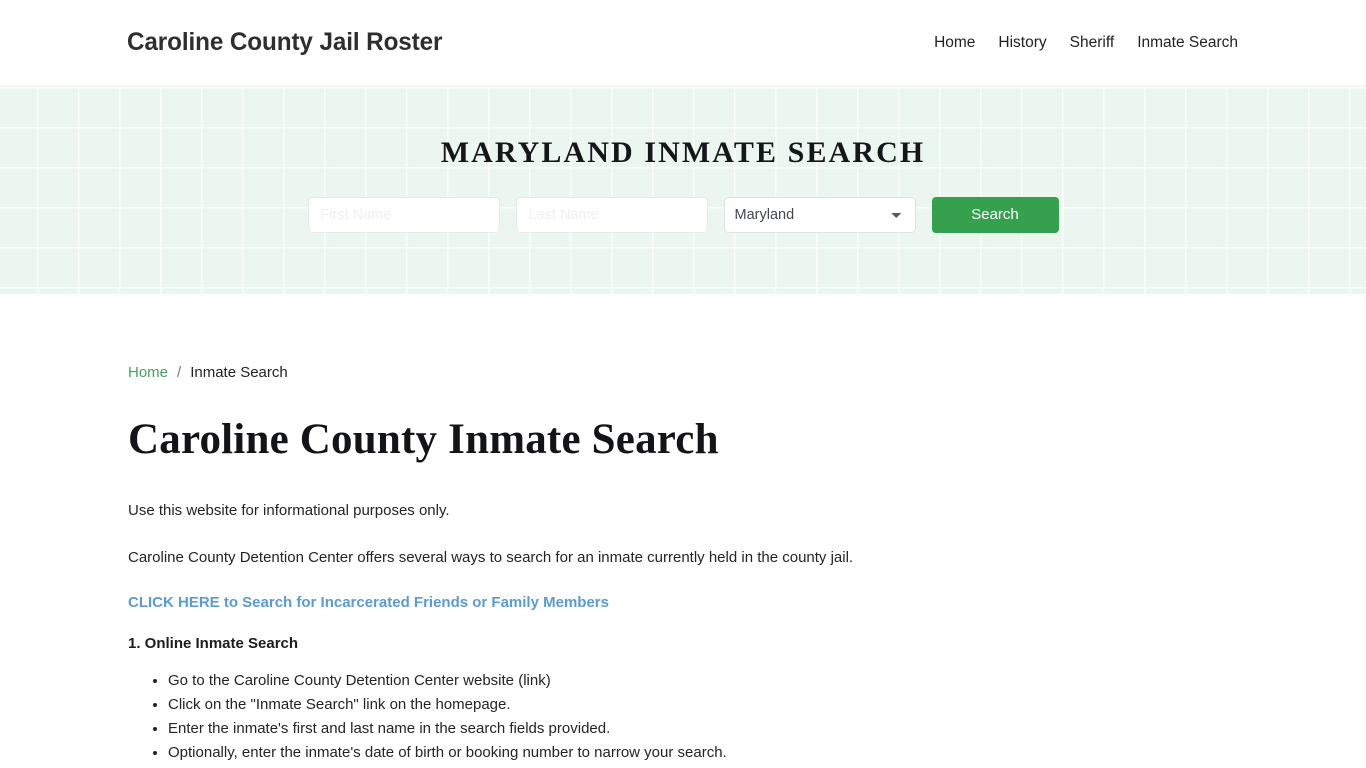 The image size is (1366, 768). What do you see at coordinates (1187, 43) in the screenshot?
I see `nav-item-inmate-search: Inmate Search` at bounding box center [1187, 43].